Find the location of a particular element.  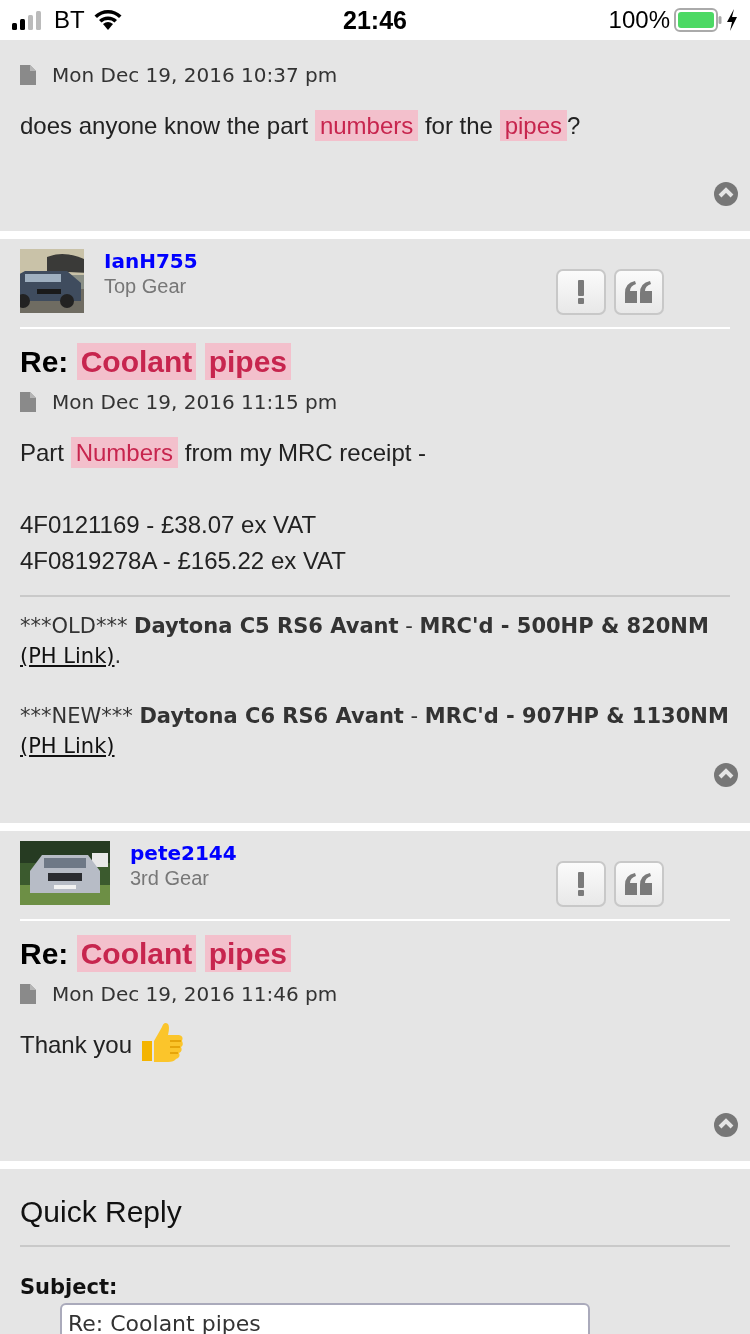

post-date: Mon Dec 19, 2016 11:15 pm is located at coordinates (195, 402).